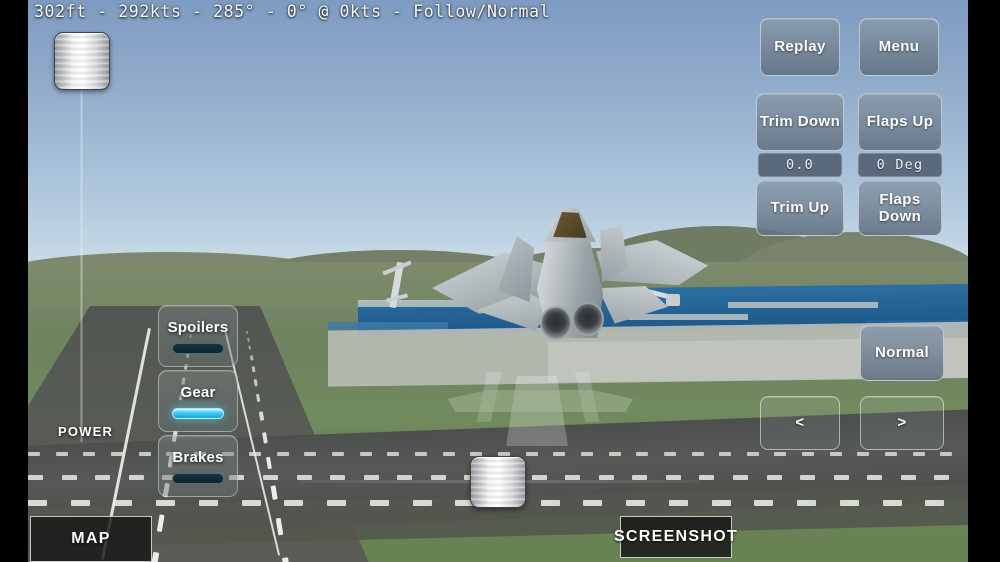 The width and height of the screenshot is (1000, 562). I want to click on toggle-spoilers: Spoilers, so click(198, 336).